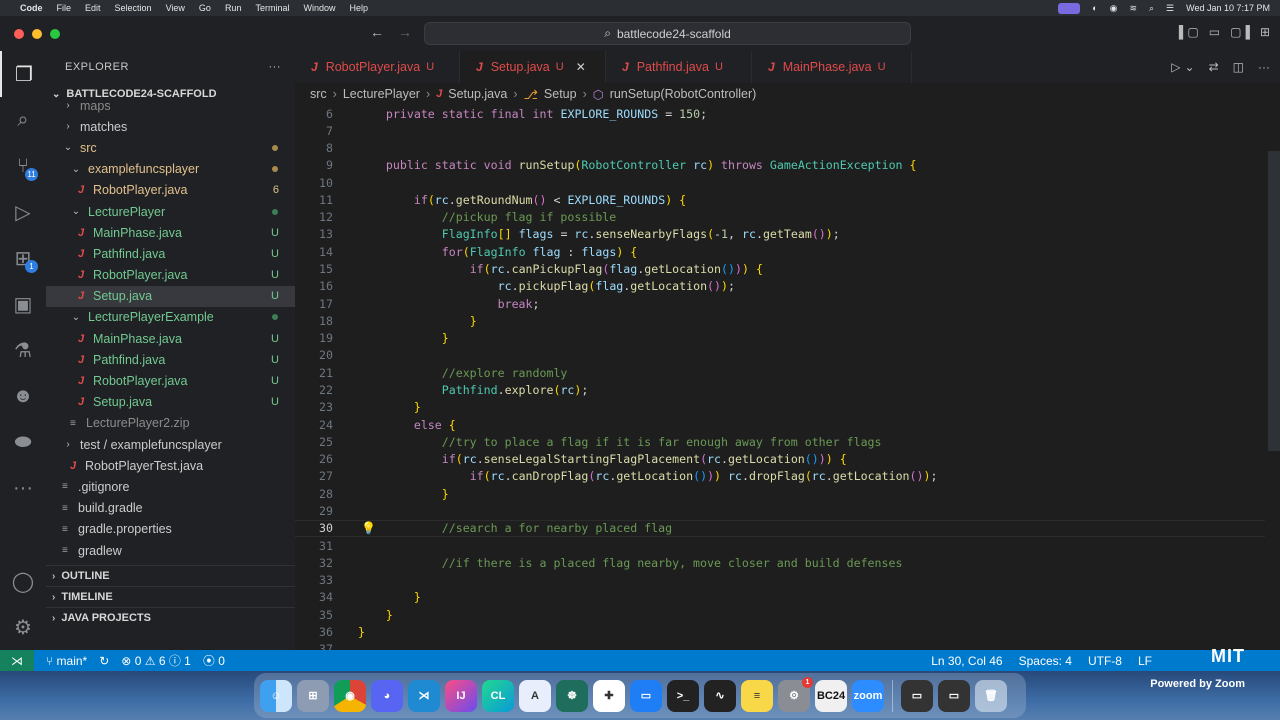 This screenshot has height=720, width=1280. I want to click on system-settings-icon: ⚙ 1, so click(795, 694).